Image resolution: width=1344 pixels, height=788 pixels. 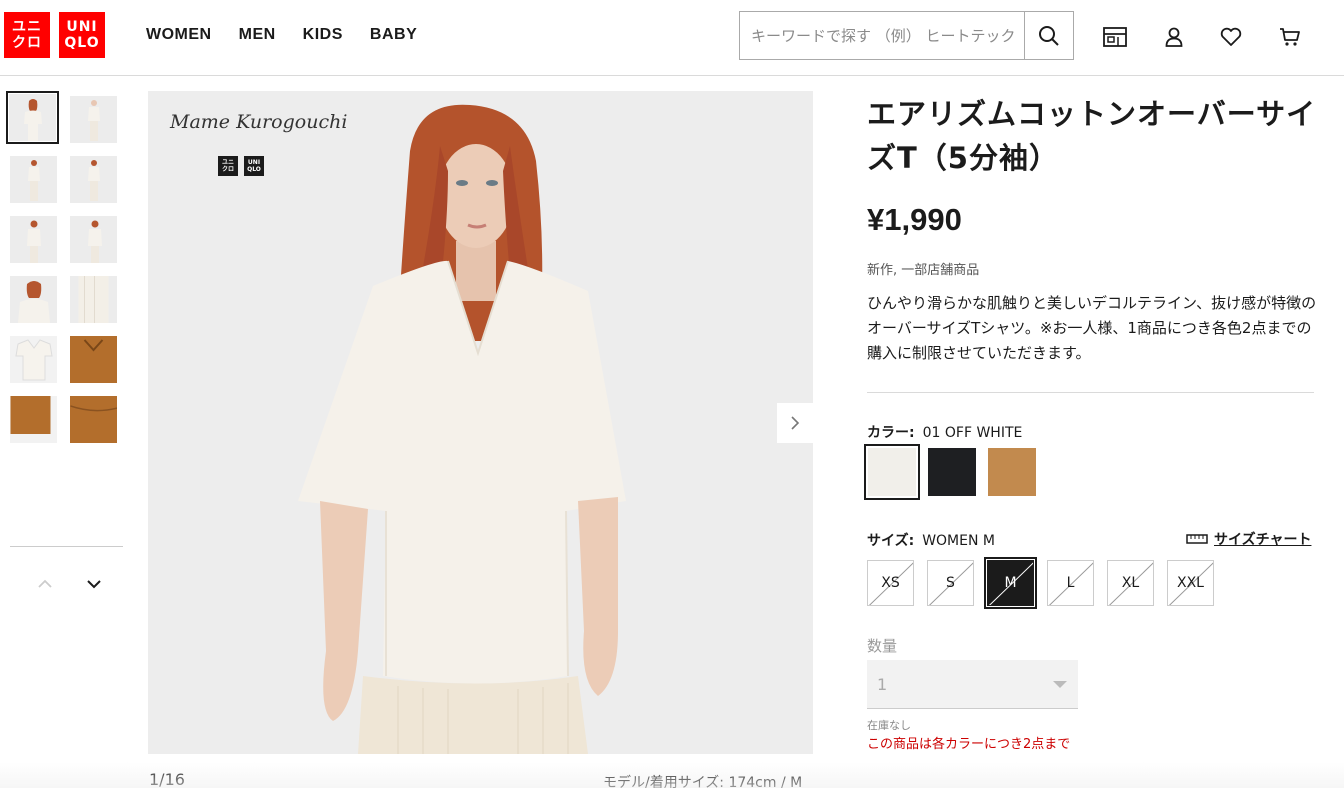 What do you see at coordinates (882, 35) in the screenshot?
I see `search-input` at bounding box center [882, 35].